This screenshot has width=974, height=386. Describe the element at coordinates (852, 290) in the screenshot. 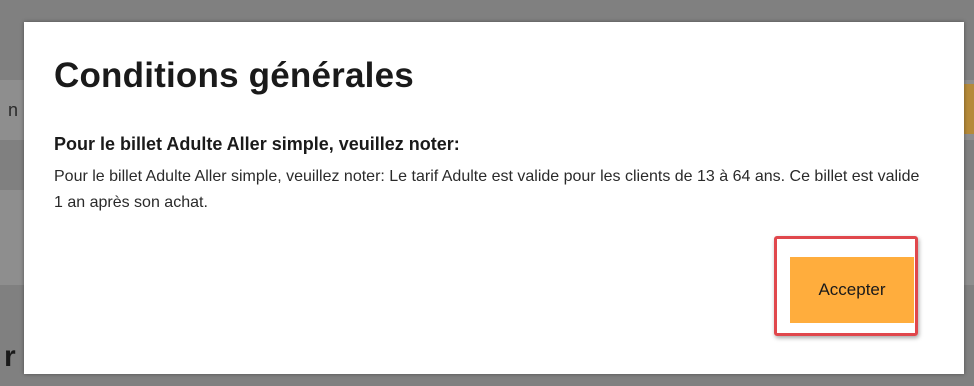

I see `accept-button: Accepter` at that location.